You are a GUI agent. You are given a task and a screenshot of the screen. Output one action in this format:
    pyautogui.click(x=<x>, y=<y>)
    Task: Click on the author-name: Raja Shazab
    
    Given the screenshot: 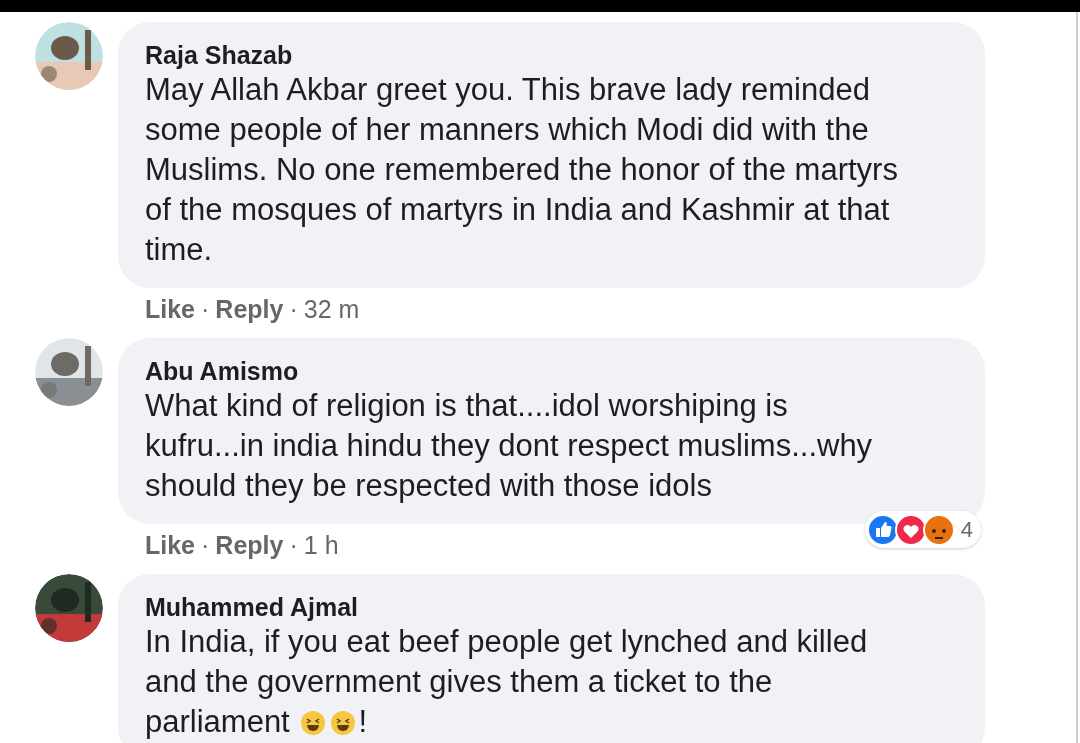 What is the action you would take?
    pyautogui.click(x=219, y=55)
    